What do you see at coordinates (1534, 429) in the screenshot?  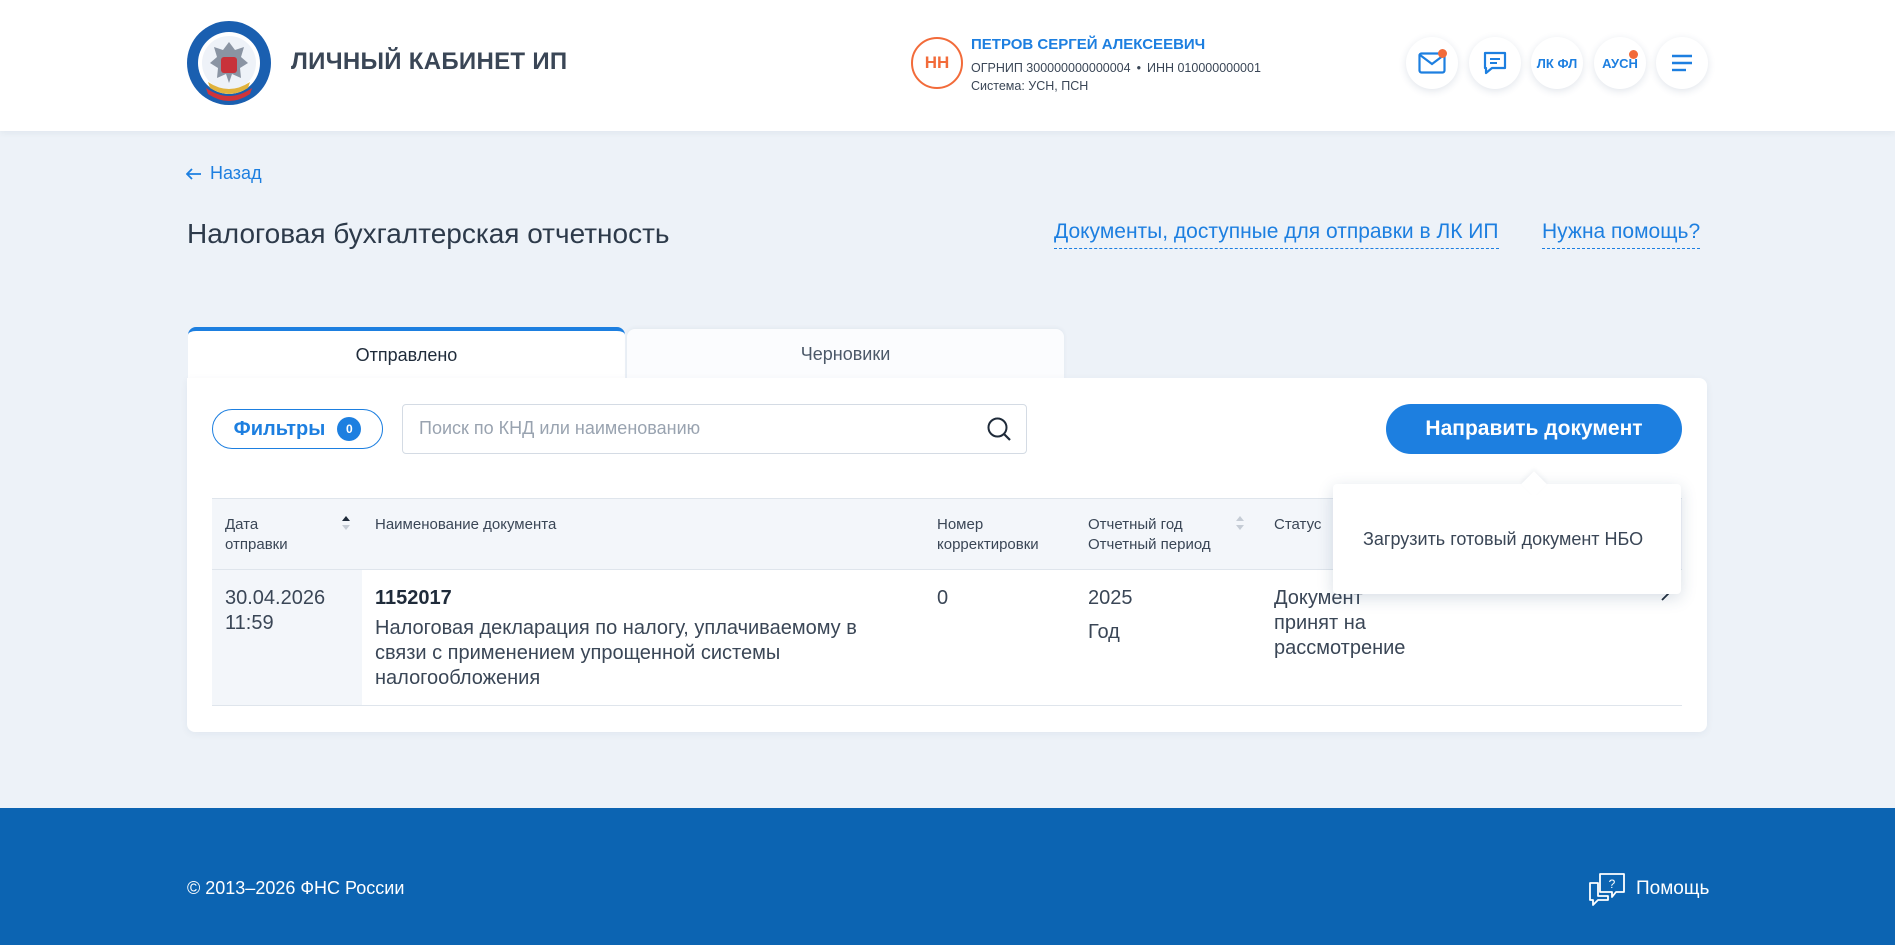 I see `send-document-button: Направить документ` at bounding box center [1534, 429].